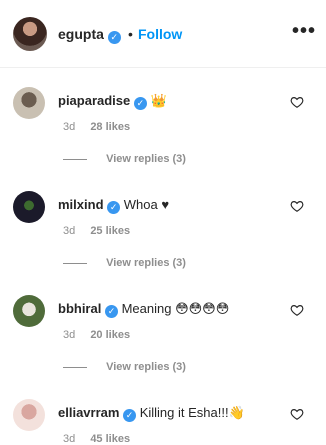 The height and width of the screenshot is (445, 326). I want to click on comment-body: 👑, so click(158, 100).